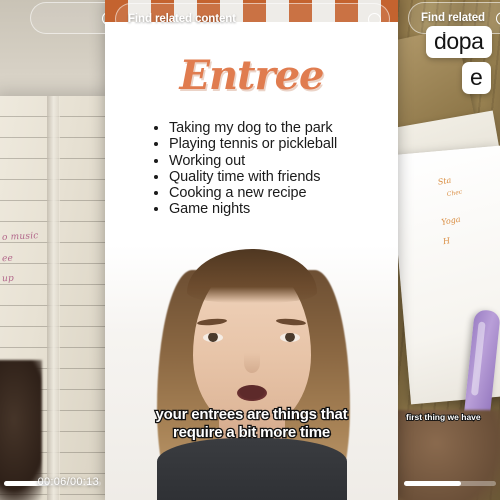 The width and height of the screenshot is (500, 500). I want to click on presenter-eye-right, so click(290, 337).